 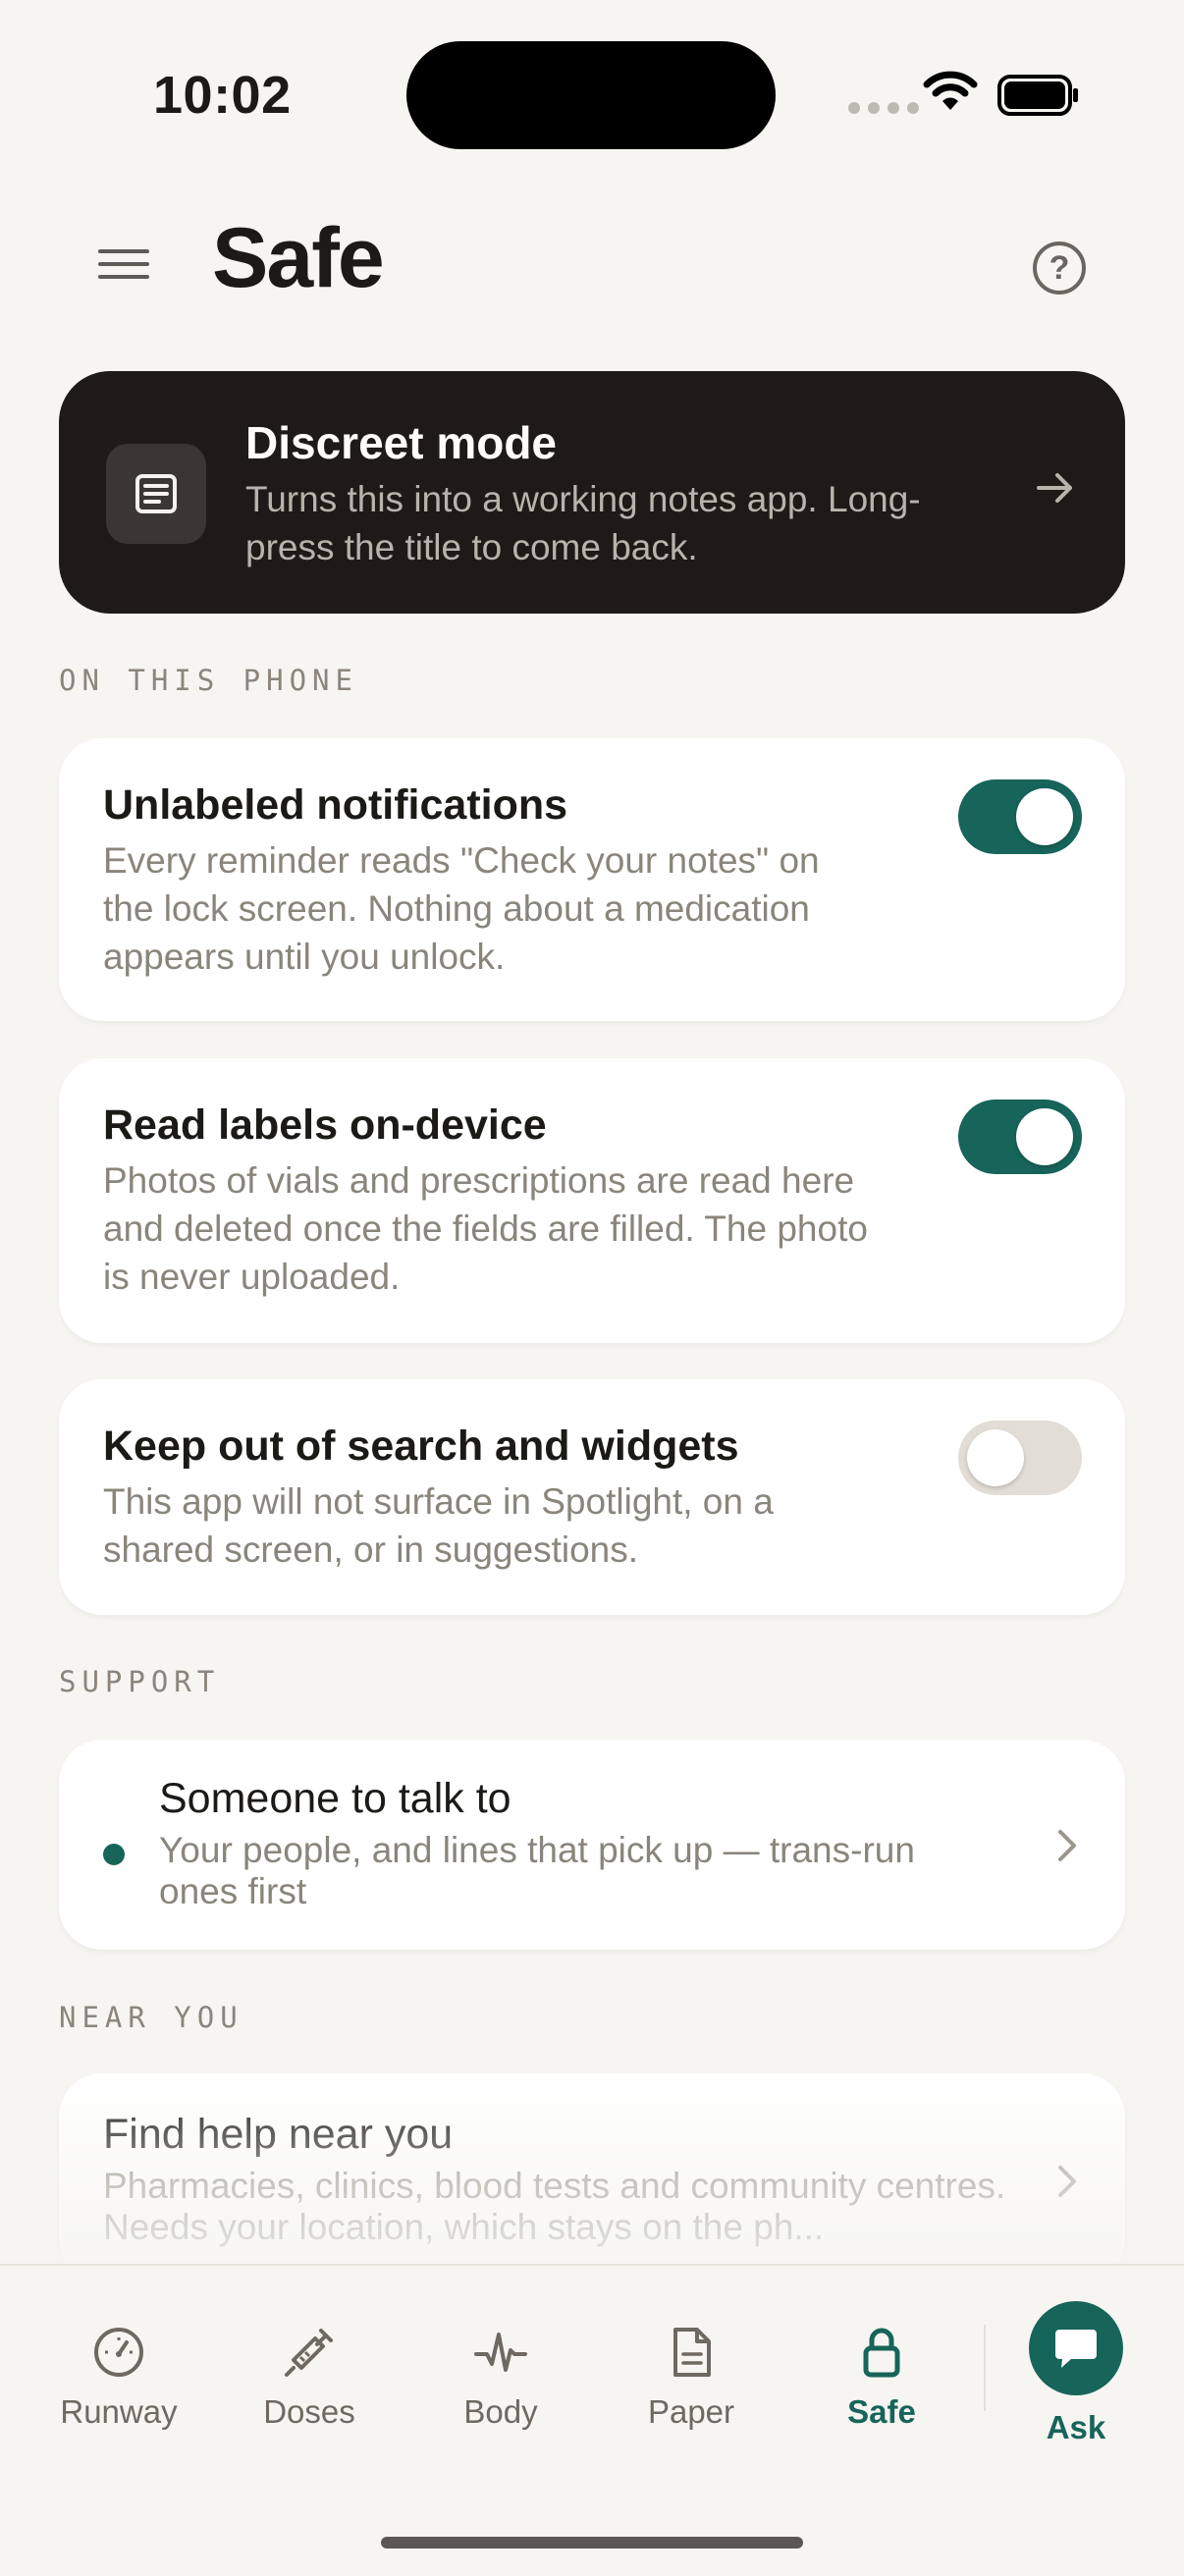 I want to click on setting-title: Unlabeled notifications, so click(x=335, y=805).